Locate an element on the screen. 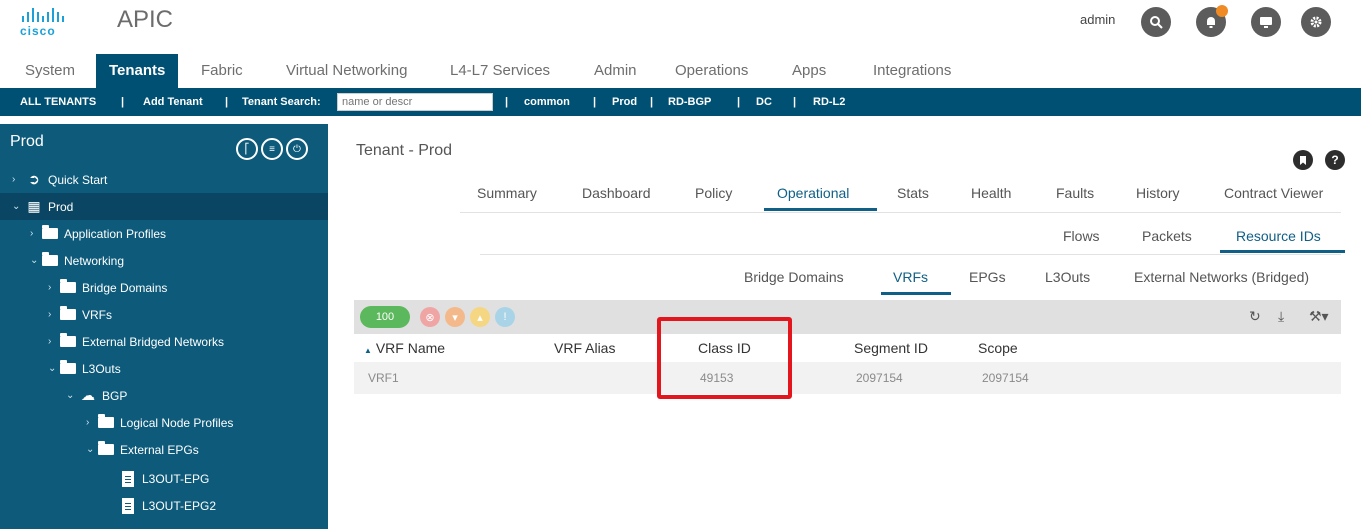 The height and width of the screenshot is (529, 1361). sidebar-item-label: Networking is located at coordinates (94, 260).